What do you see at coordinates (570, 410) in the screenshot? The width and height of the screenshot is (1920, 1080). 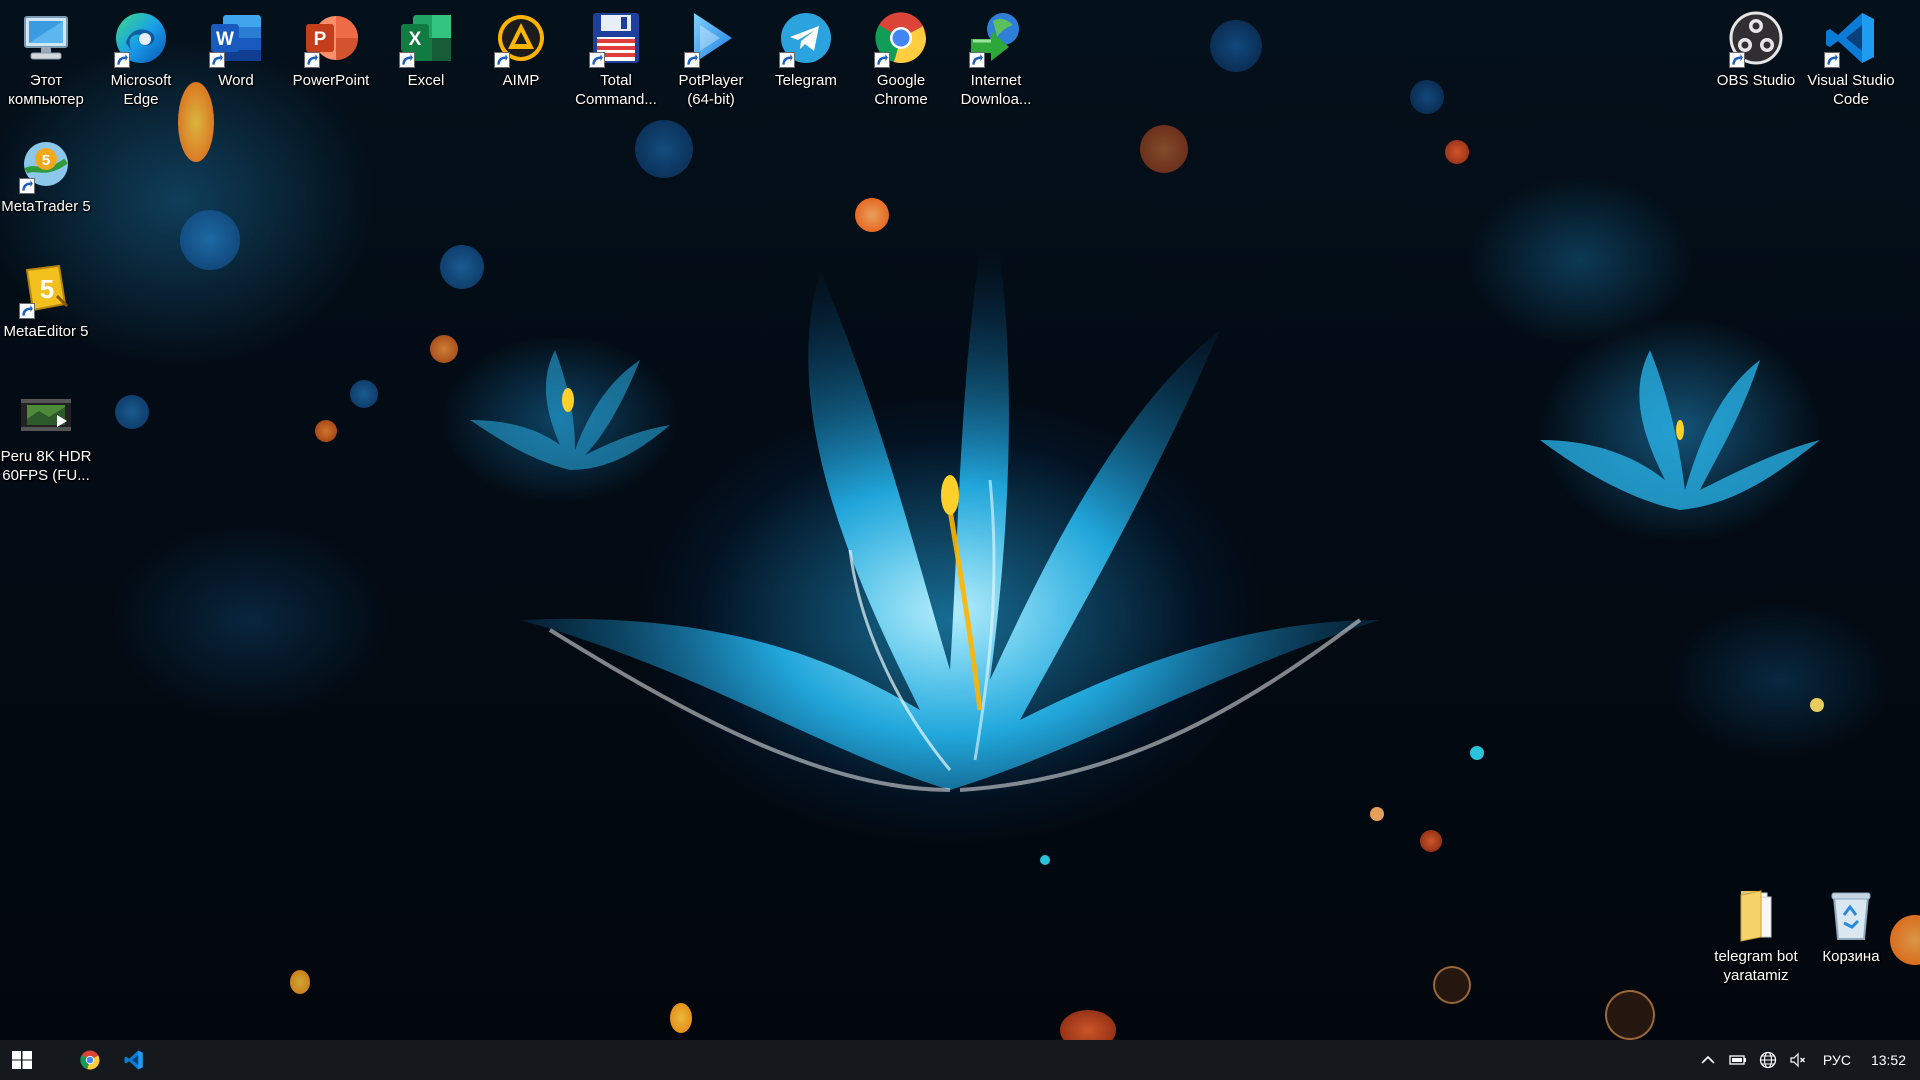 I see `wallpaper-flower-left` at bounding box center [570, 410].